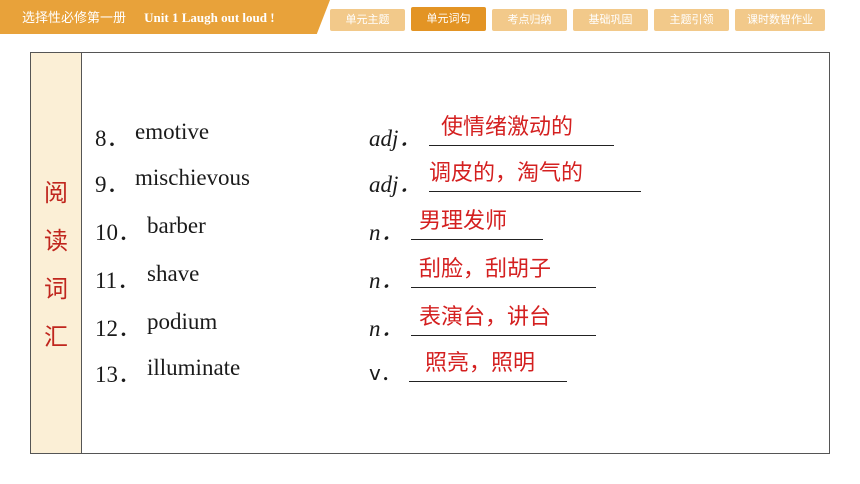 Image resolution: width=860 pixels, height=484 pixels. What do you see at coordinates (463, 221) in the screenshot?
I see `item-answer: 男理发师` at bounding box center [463, 221].